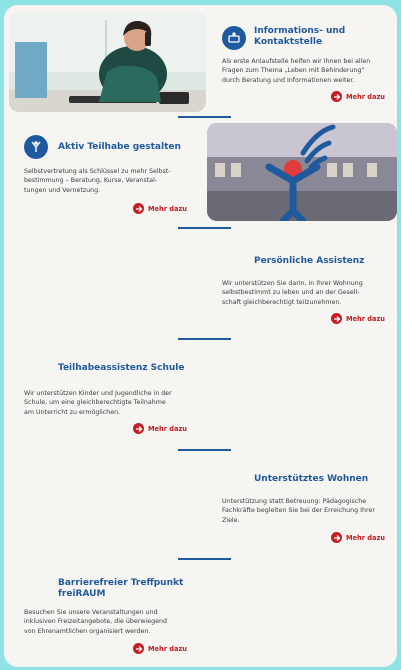 This screenshot has height=670, width=401. What do you see at coordinates (300, 36) in the screenshot?
I see `section-title-informations-kontaktstelle: Informations- und Kontaktstelle` at bounding box center [300, 36].